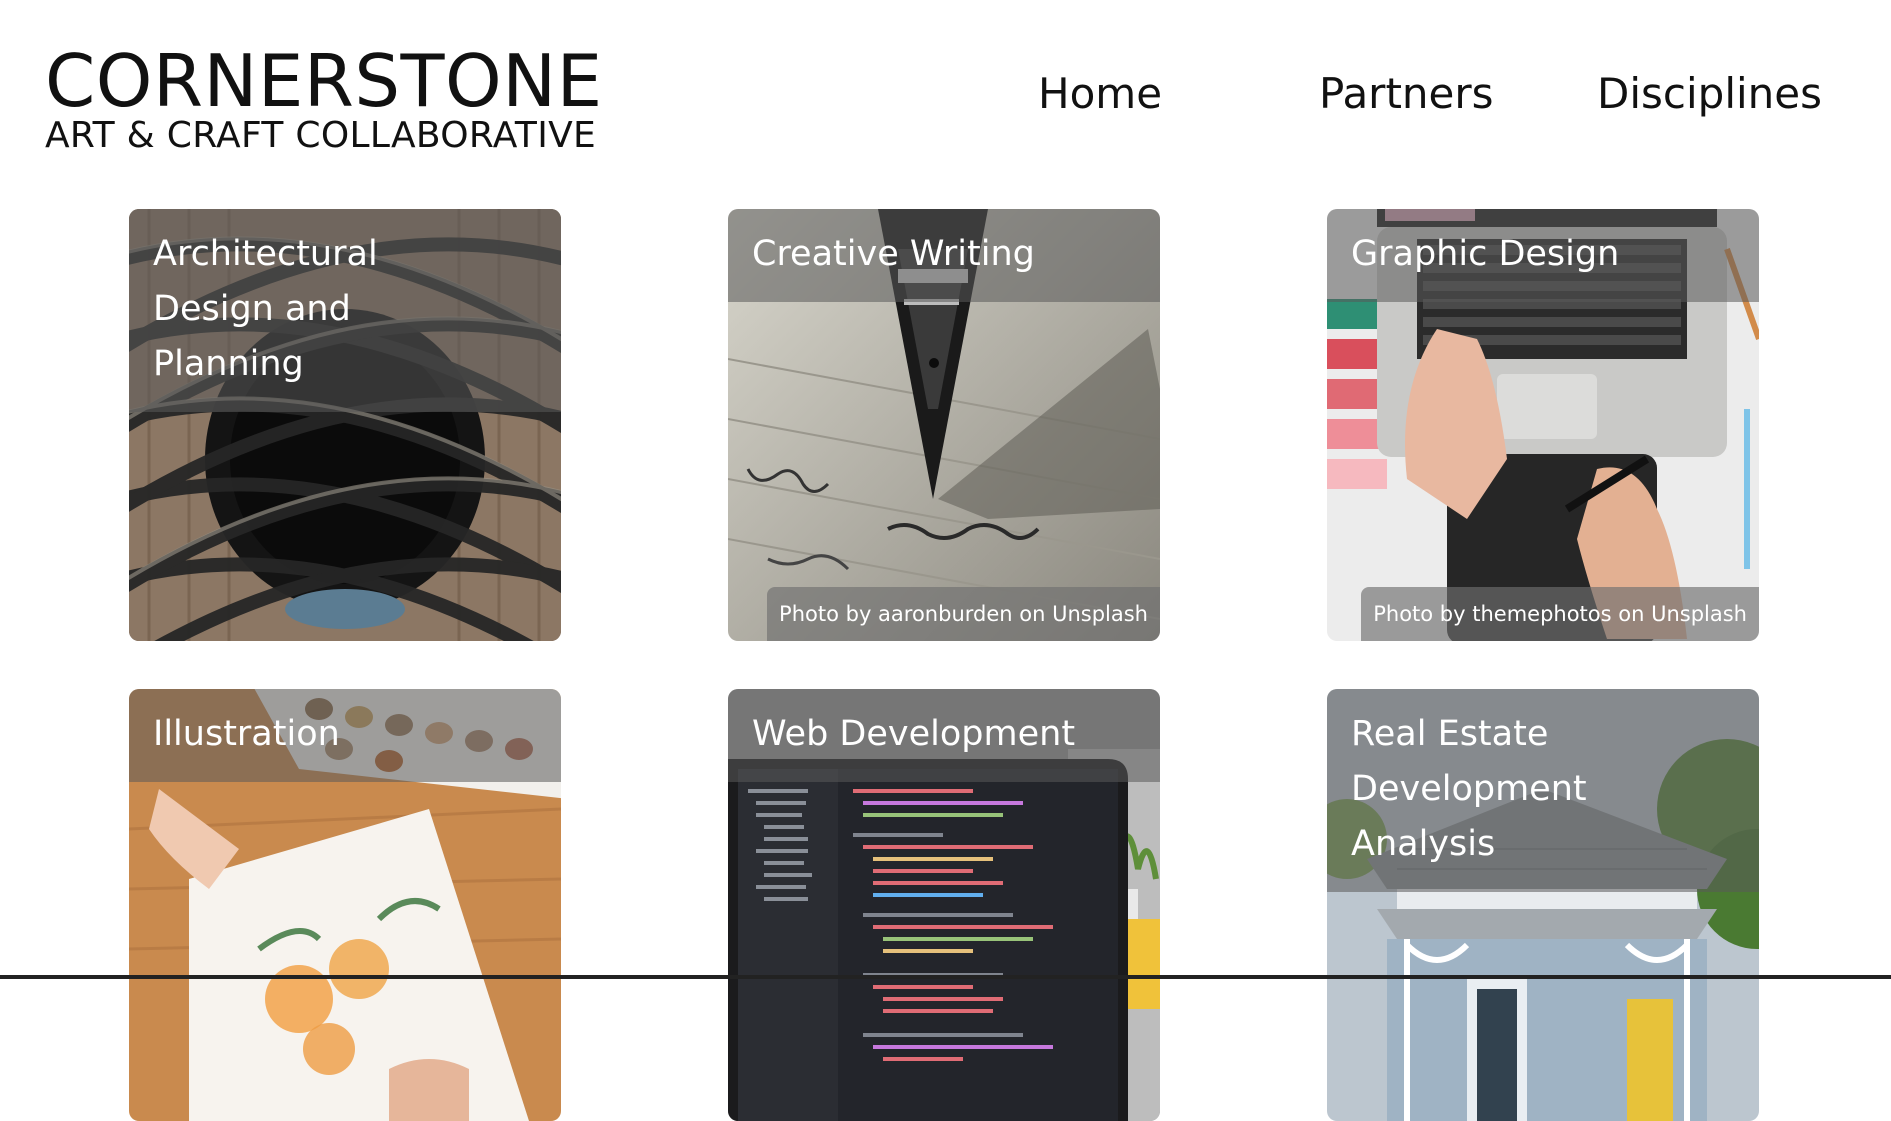 This screenshot has width=1891, height=1121. Describe the element at coordinates (265, 309) in the screenshot. I see `card-title: Architectural Design and Planning` at that location.